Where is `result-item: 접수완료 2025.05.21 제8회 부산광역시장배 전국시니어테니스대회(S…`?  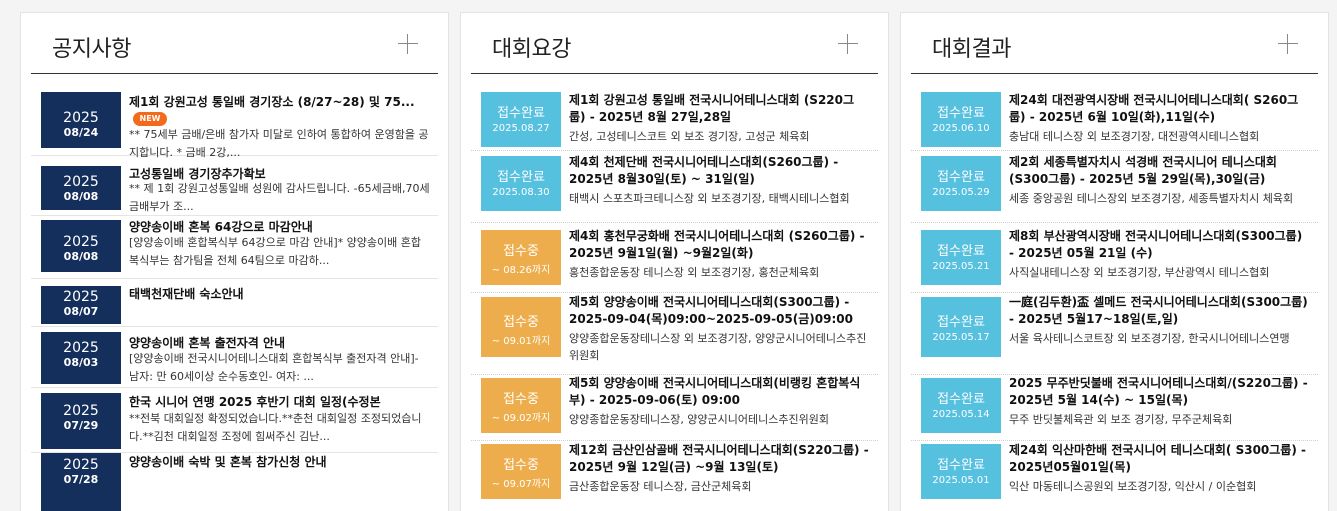 result-item: 접수완료 2025.05.21 제8회 부산광역시장배 전국시니어테니스대회(S… is located at coordinates (1114, 258).